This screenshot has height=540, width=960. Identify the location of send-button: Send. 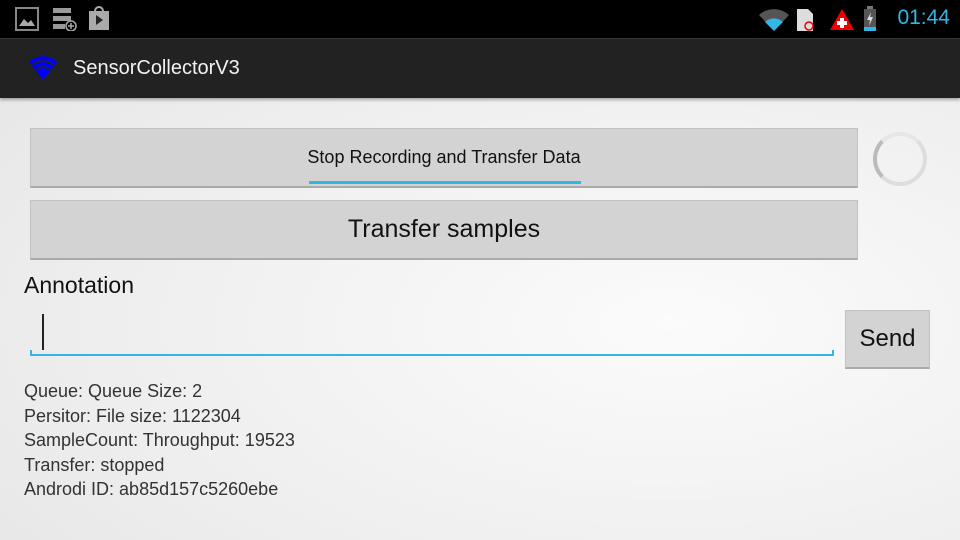
(887, 339).